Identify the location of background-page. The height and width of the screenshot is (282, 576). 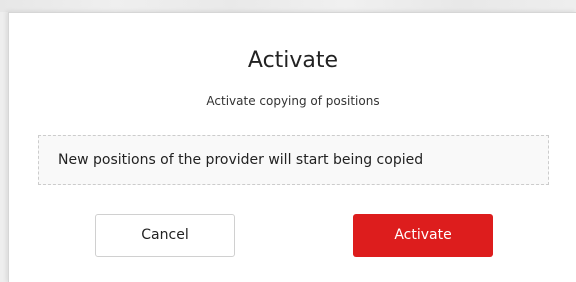
(288, 6).